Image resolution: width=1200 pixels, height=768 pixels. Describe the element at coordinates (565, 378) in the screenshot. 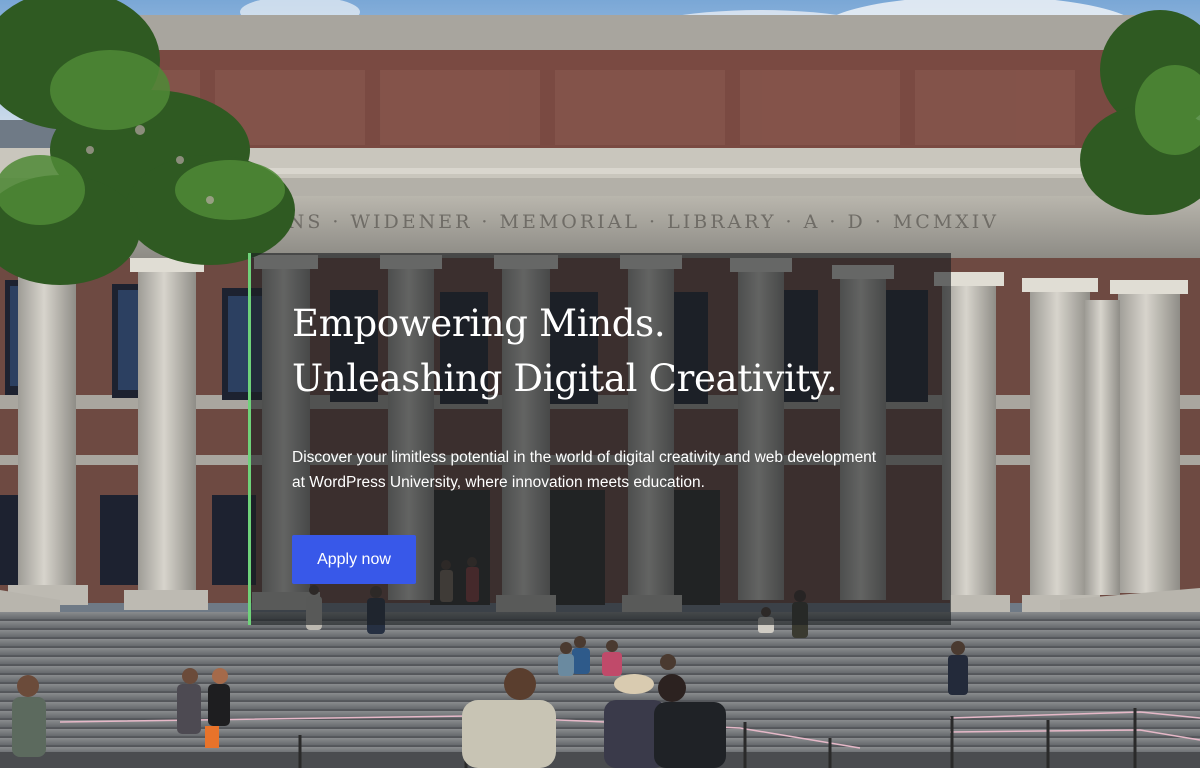

I see `hero-headline-line-2: Unleashing Digital Creativity.` at that location.